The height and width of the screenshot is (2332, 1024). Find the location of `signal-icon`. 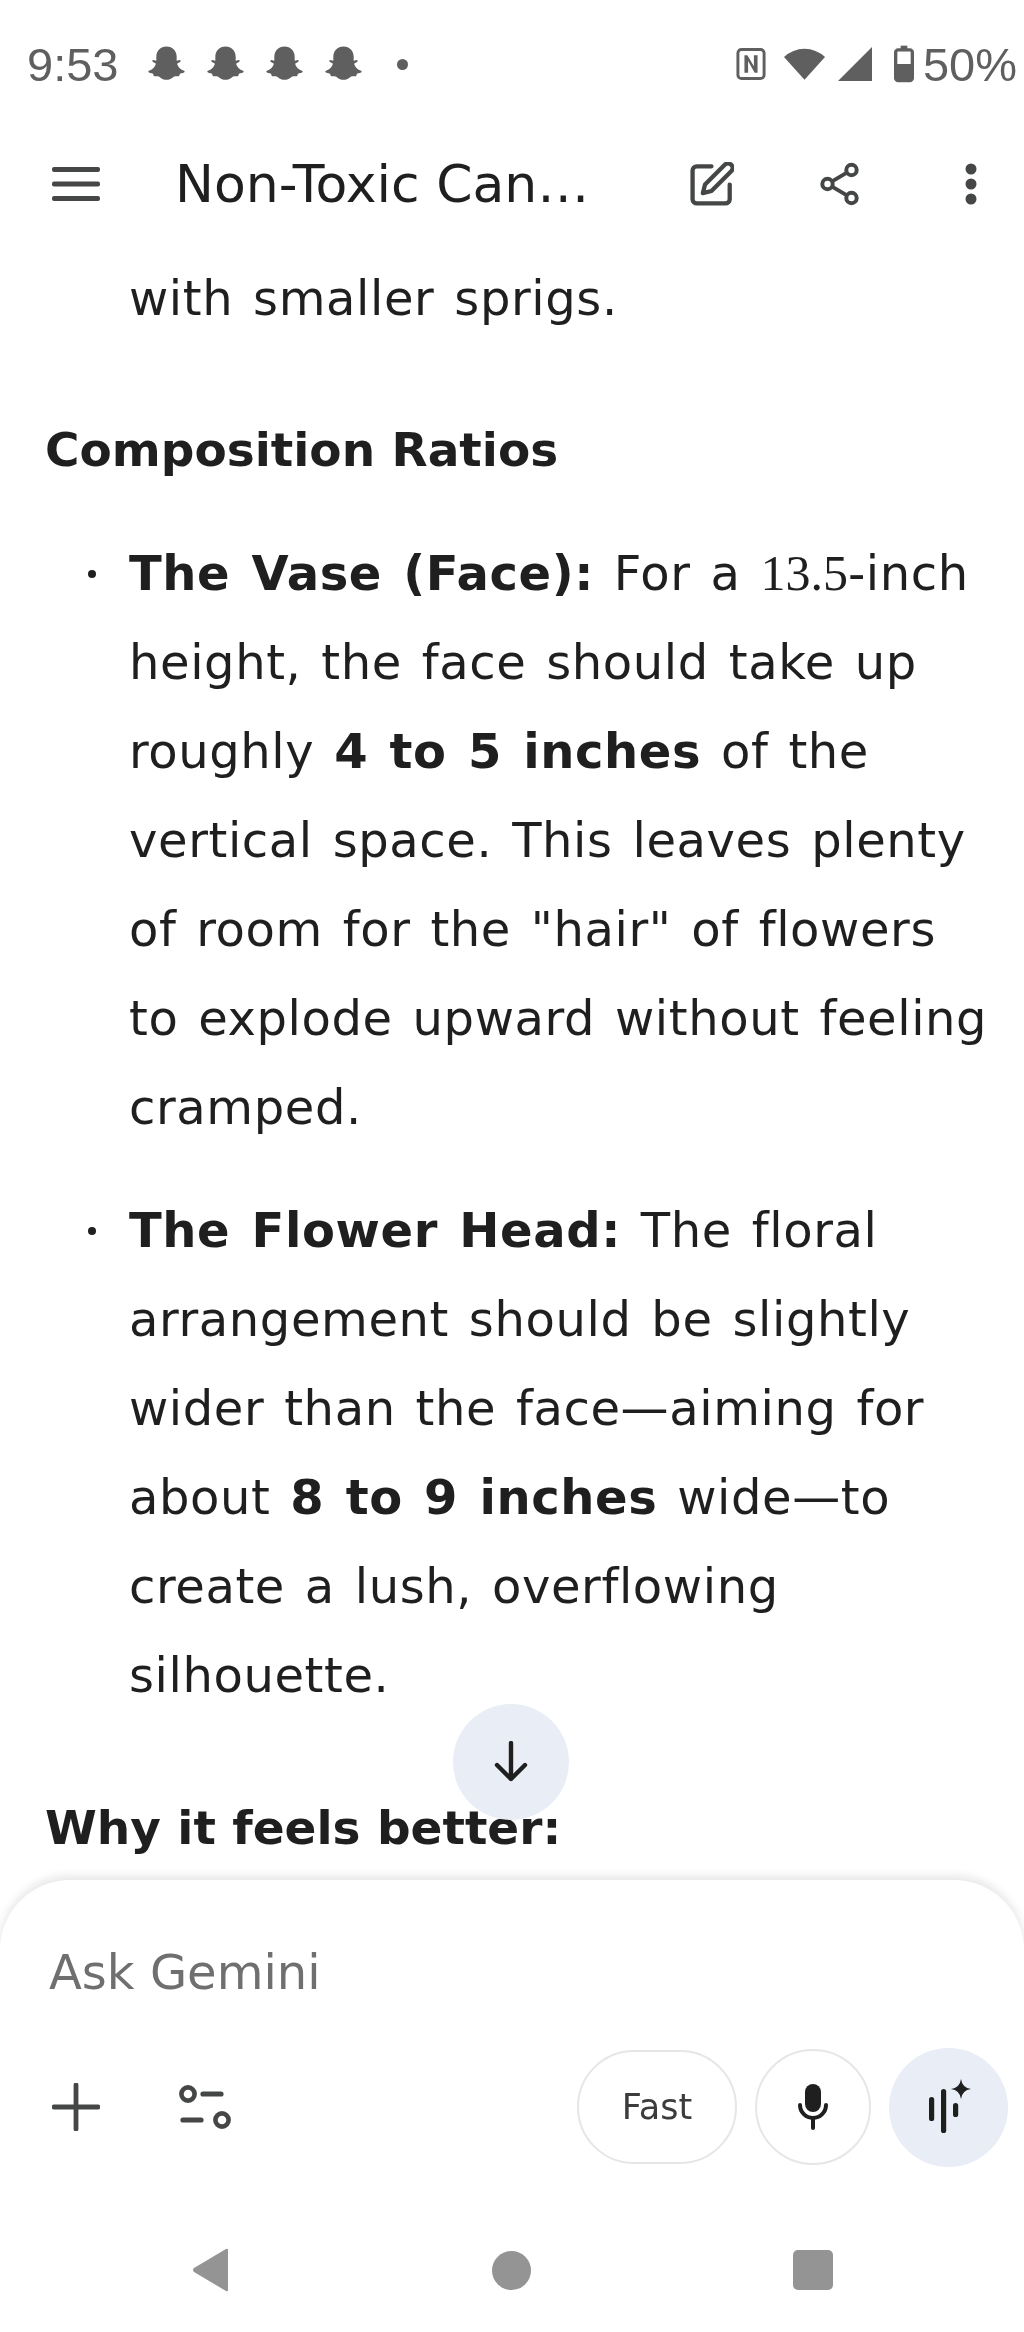

signal-icon is located at coordinates (854, 64).